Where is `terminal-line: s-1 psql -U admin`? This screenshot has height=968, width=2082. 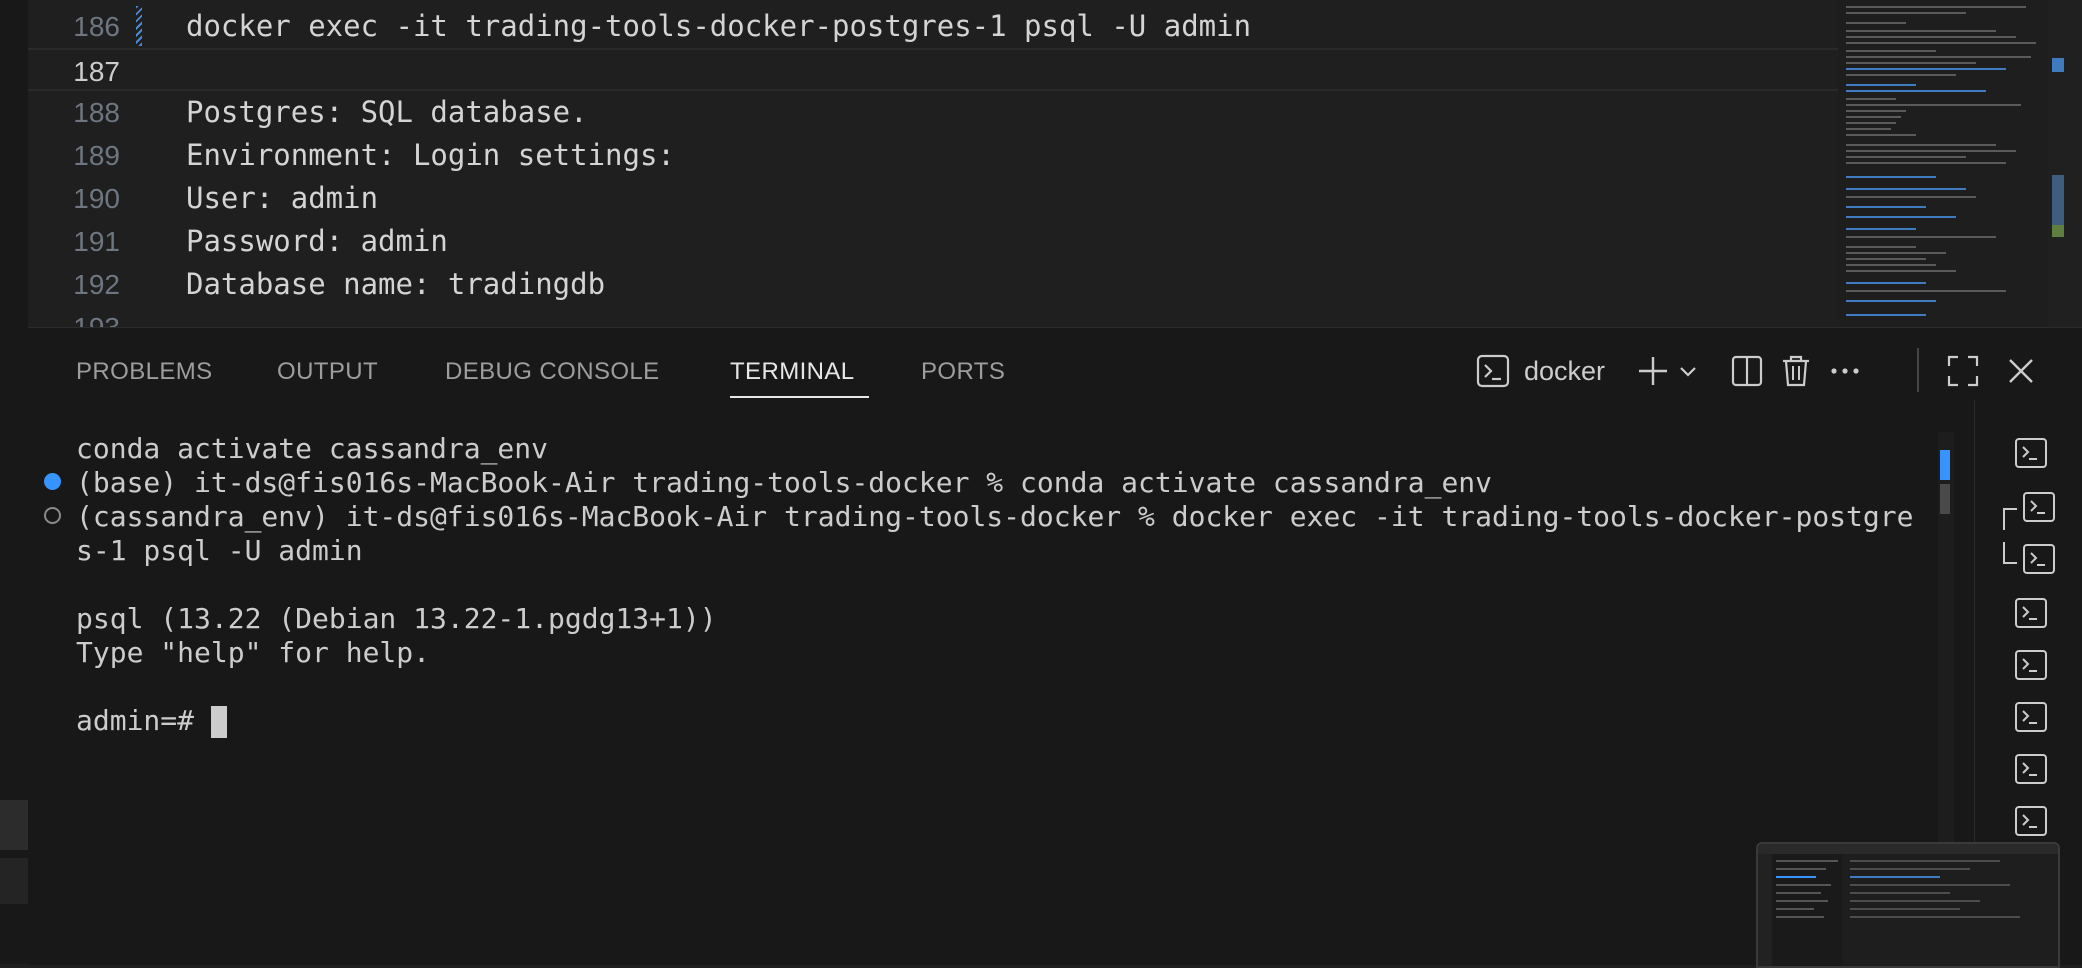
terminal-line: s-1 psql -U admin is located at coordinates (219, 550).